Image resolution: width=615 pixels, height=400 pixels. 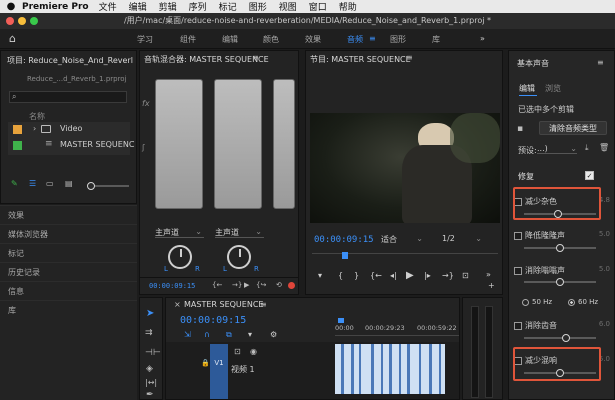 I want to click on menu-edit: 编辑, so click(x=138, y=6).